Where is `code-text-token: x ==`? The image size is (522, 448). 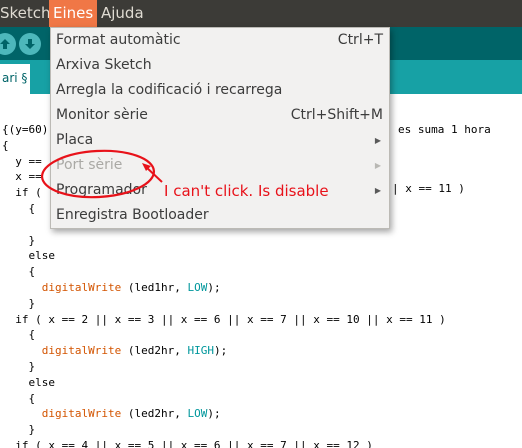 code-text-token: x == is located at coordinates (25, 177).